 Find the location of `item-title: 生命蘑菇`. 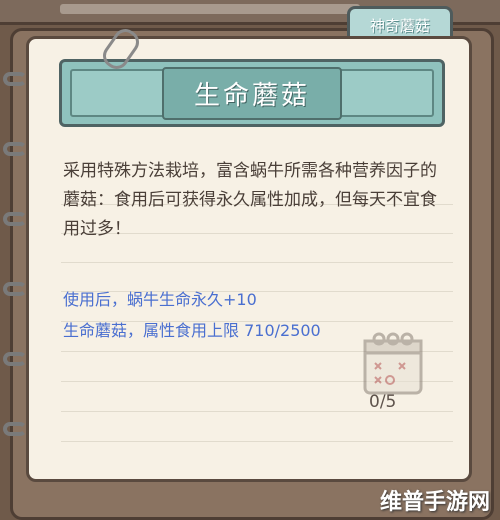

item-title: 生命蘑菇 is located at coordinates (251, 93).